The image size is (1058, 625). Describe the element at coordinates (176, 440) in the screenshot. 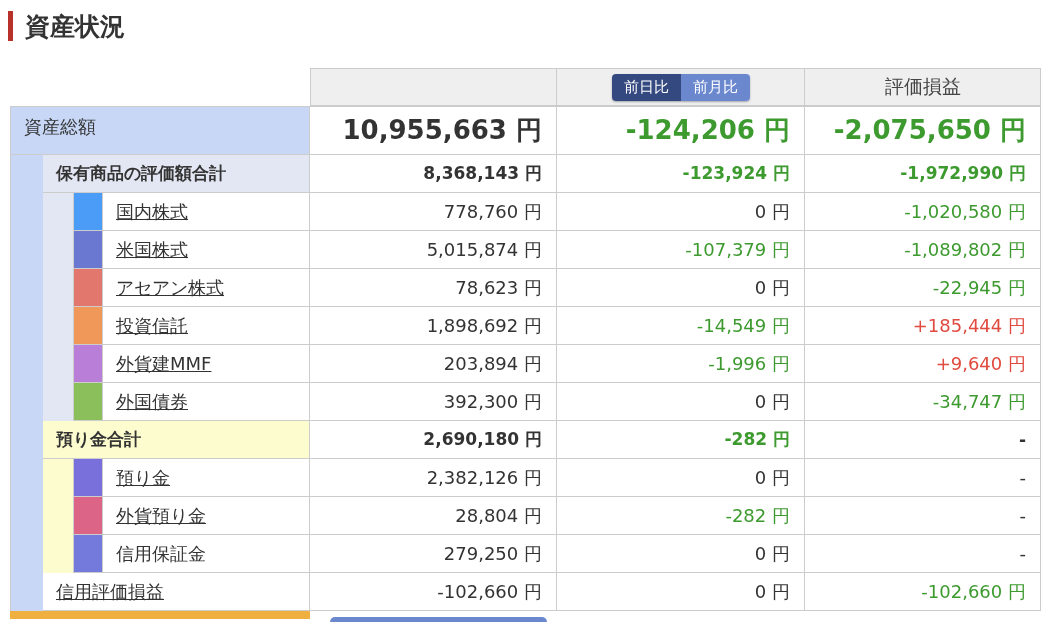

I see `row-label: 預り金合計` at that location.